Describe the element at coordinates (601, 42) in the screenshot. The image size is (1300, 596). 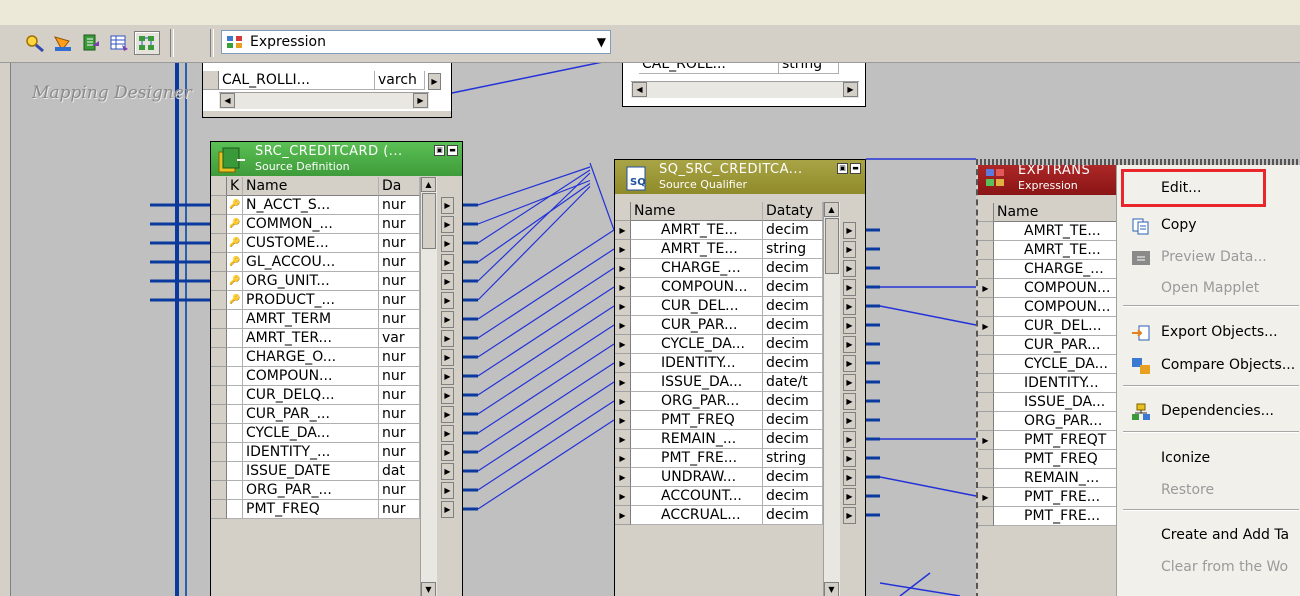
I see `chevron-down-icon: ▼` at that location.